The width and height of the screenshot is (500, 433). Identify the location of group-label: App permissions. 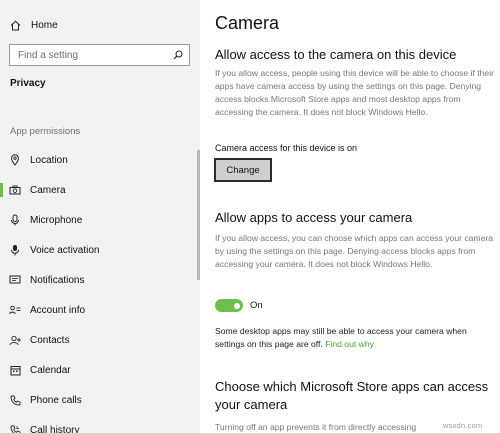
(45, 131).